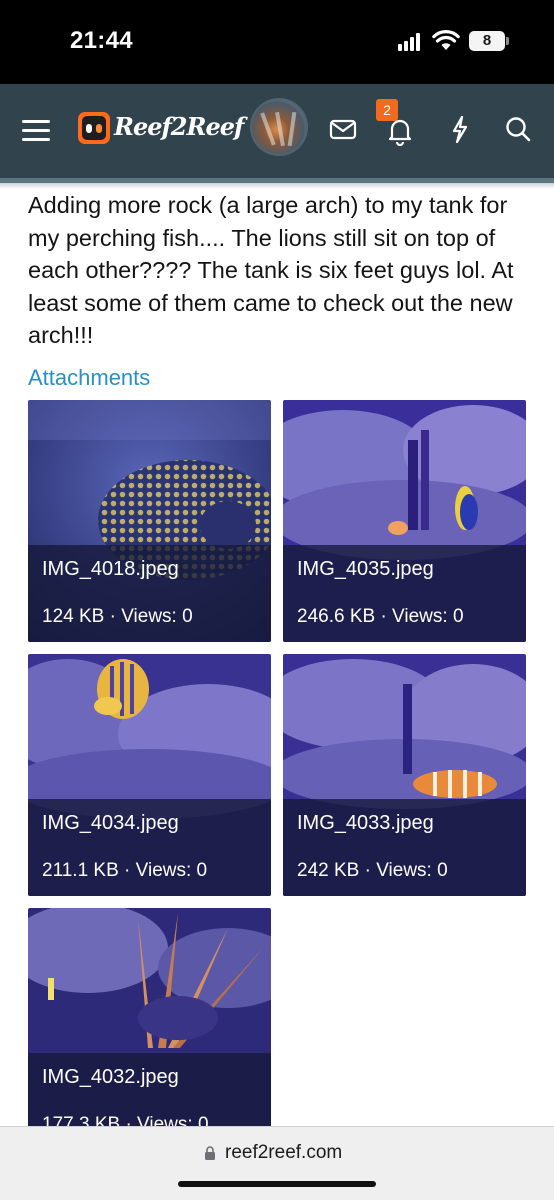  Describe the element at coordinates (387, 110) in the screenshot. I see `notification-badge: 2` at that location.